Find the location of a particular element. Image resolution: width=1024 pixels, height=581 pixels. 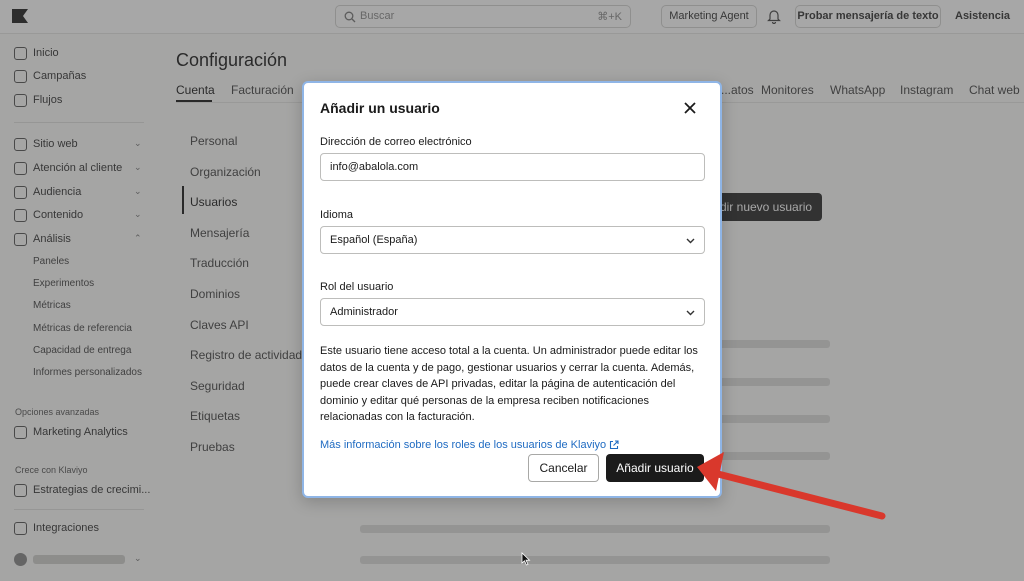

language-select: Español (España) is located at coordinates (512, 240).